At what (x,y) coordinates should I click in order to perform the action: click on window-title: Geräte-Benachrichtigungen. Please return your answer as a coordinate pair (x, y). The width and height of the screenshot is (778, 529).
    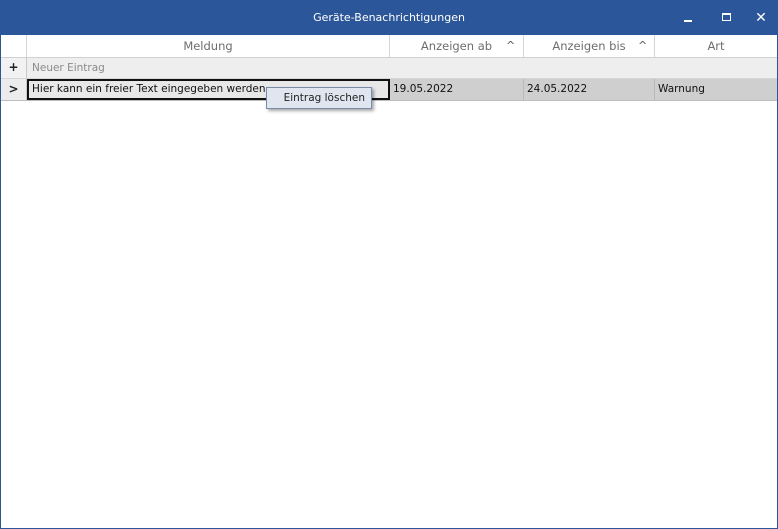
    Looking at the image, I should click on (389, 17).